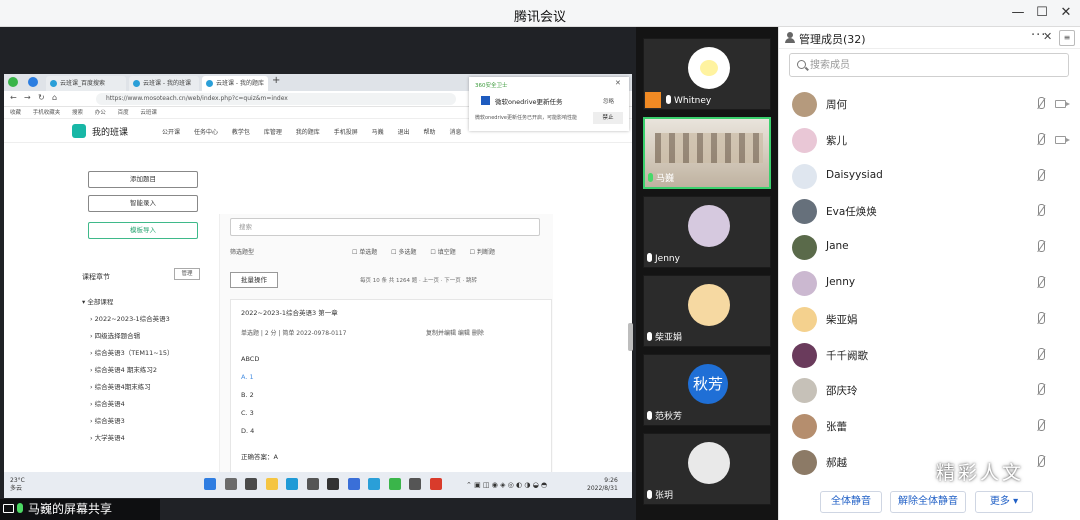  I want to click on member-row: Jane, so click(929, 248).